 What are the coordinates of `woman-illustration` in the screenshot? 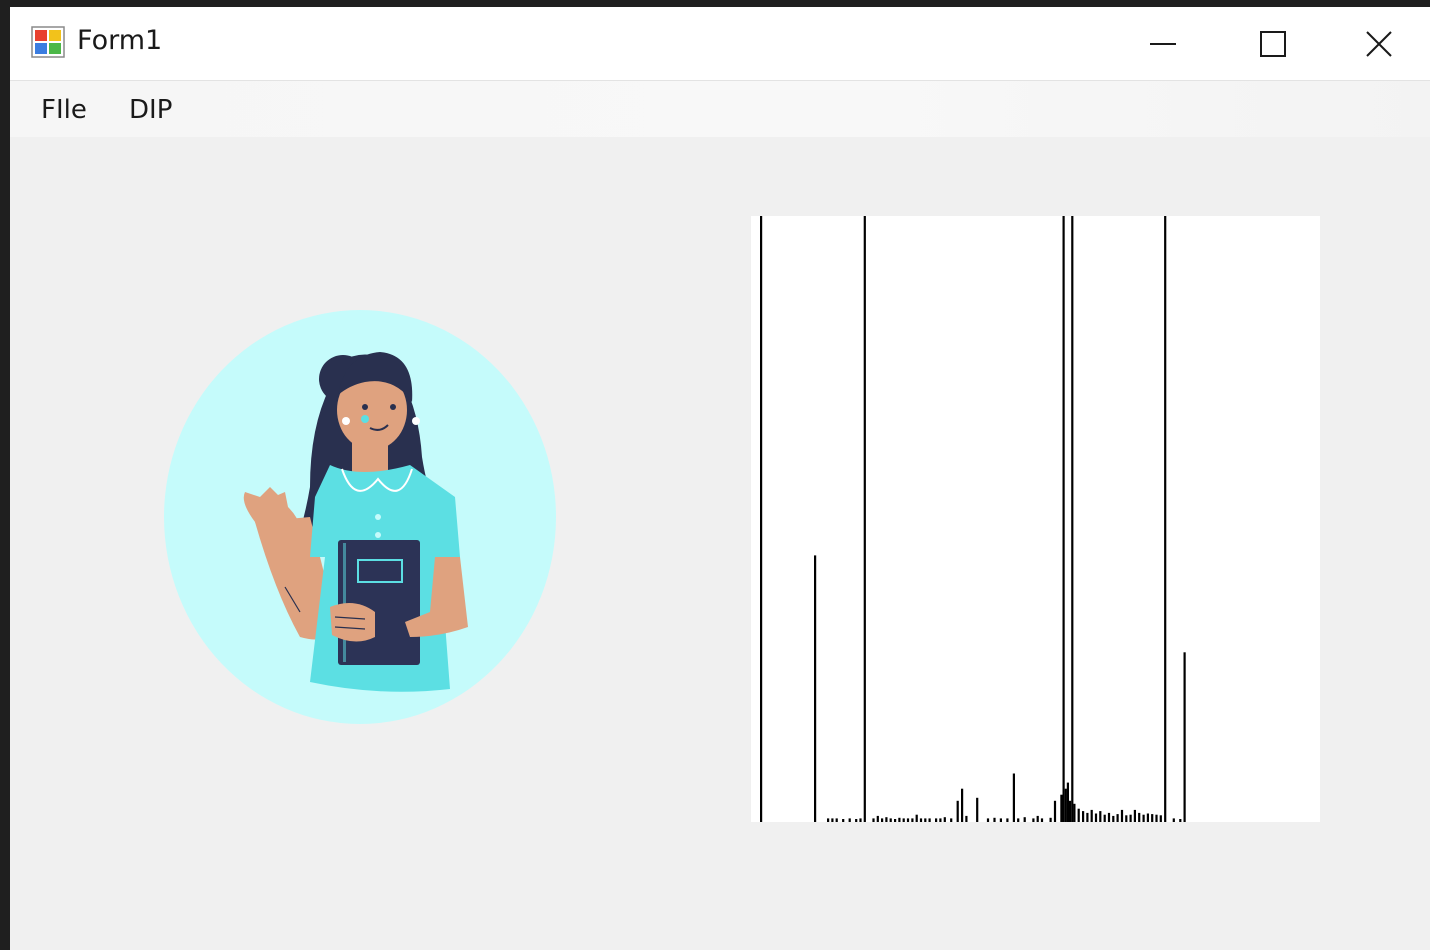 It's located at (360, 517).